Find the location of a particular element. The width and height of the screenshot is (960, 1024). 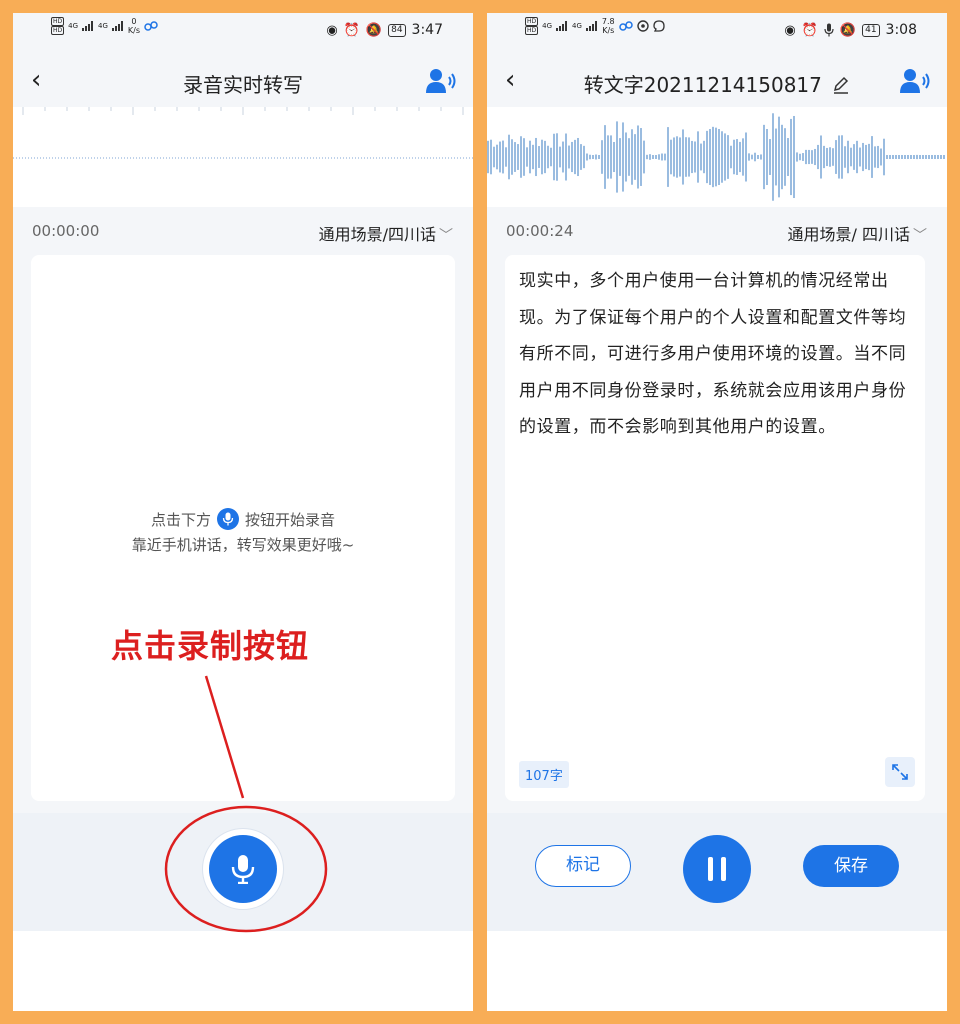

annotation-text: 点击录制按钮 is located at coordinates (210, 646).